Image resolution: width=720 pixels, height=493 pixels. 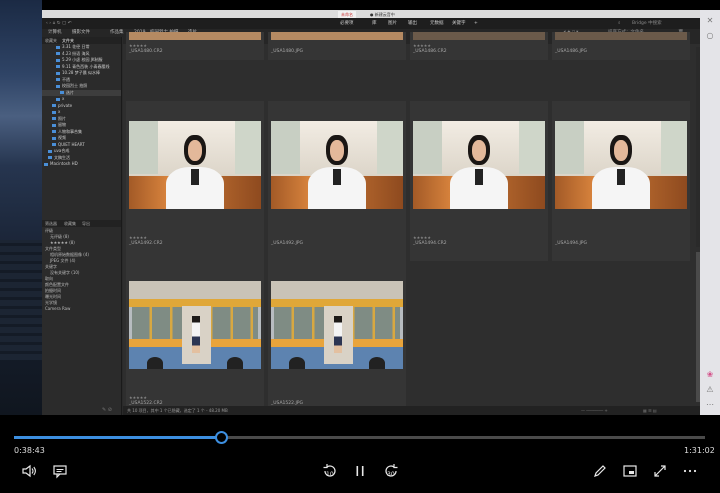 I want to click on flower-icon: ❀, so click(x=710, y=374).